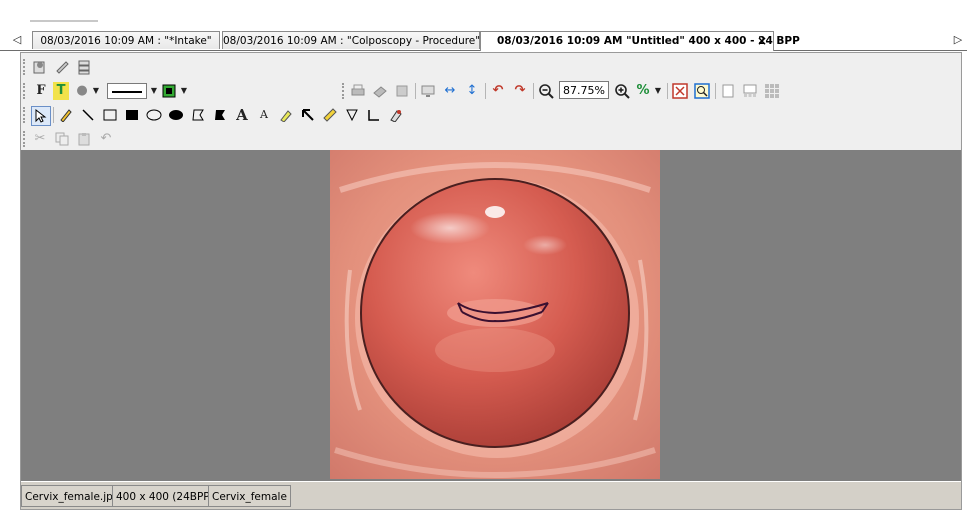  What do you see at coordinates (242, 115) in the screenshot?
I see `text-tool-button: A` at bounding box center [242, 115].